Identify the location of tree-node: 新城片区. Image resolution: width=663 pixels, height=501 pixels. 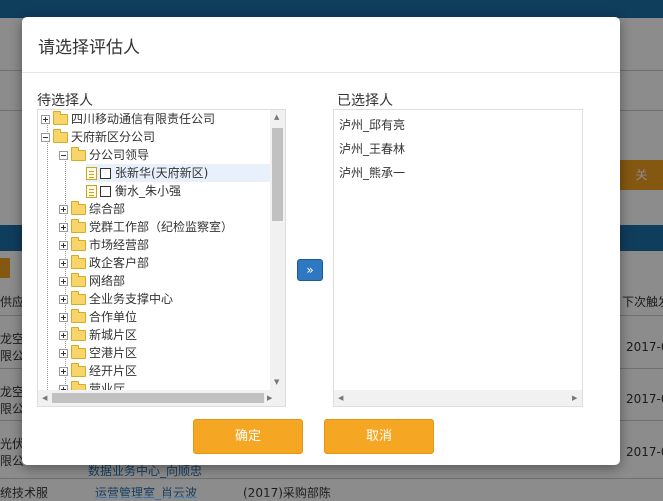
(98, 335).